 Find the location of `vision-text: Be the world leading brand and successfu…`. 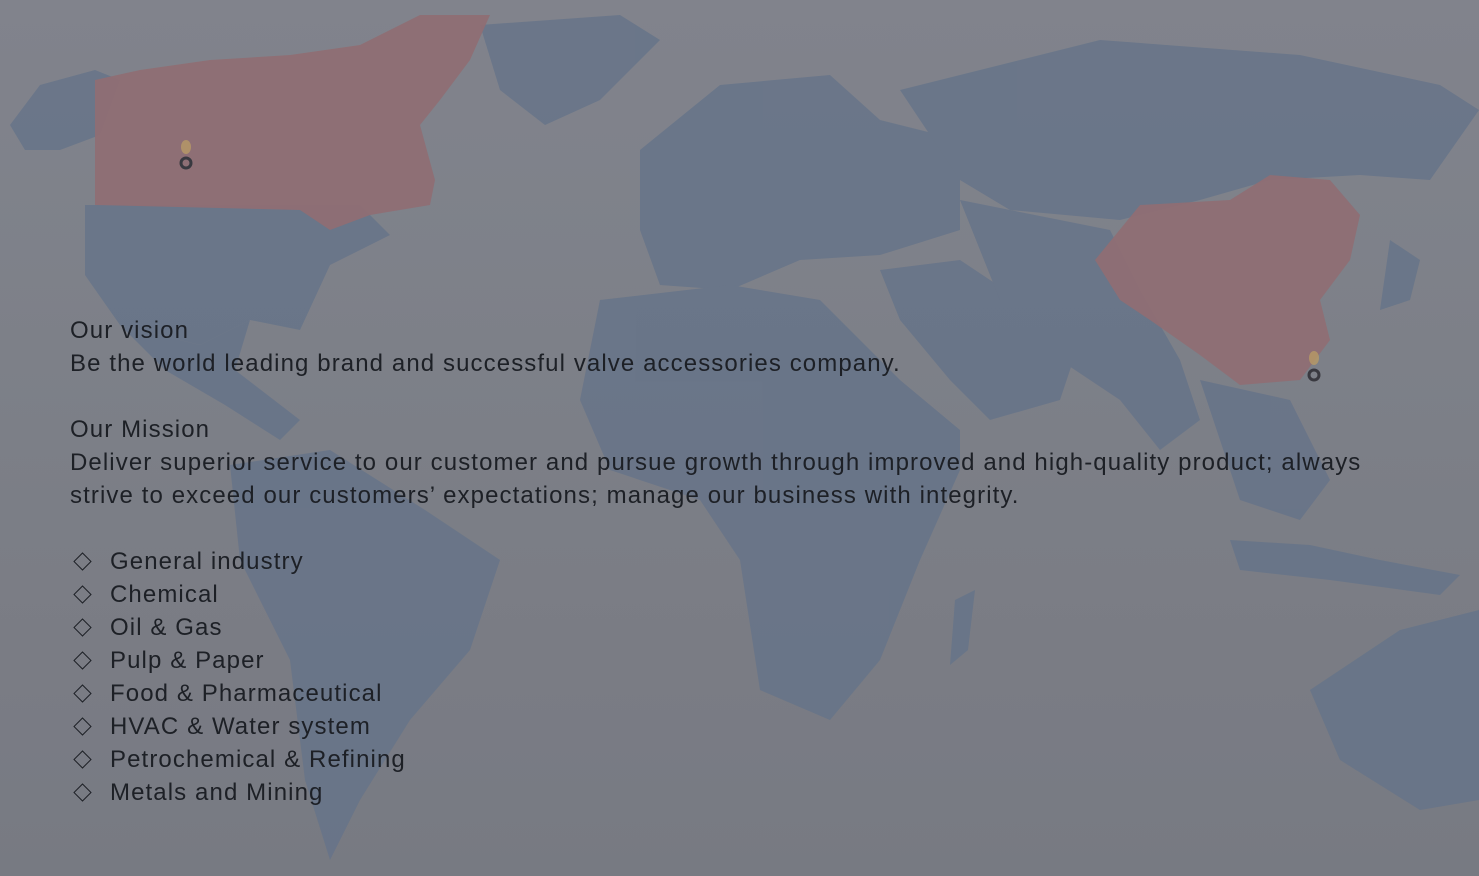

vision-text: Be the world leading brand and successfu… is located at coordinates (485, 363).